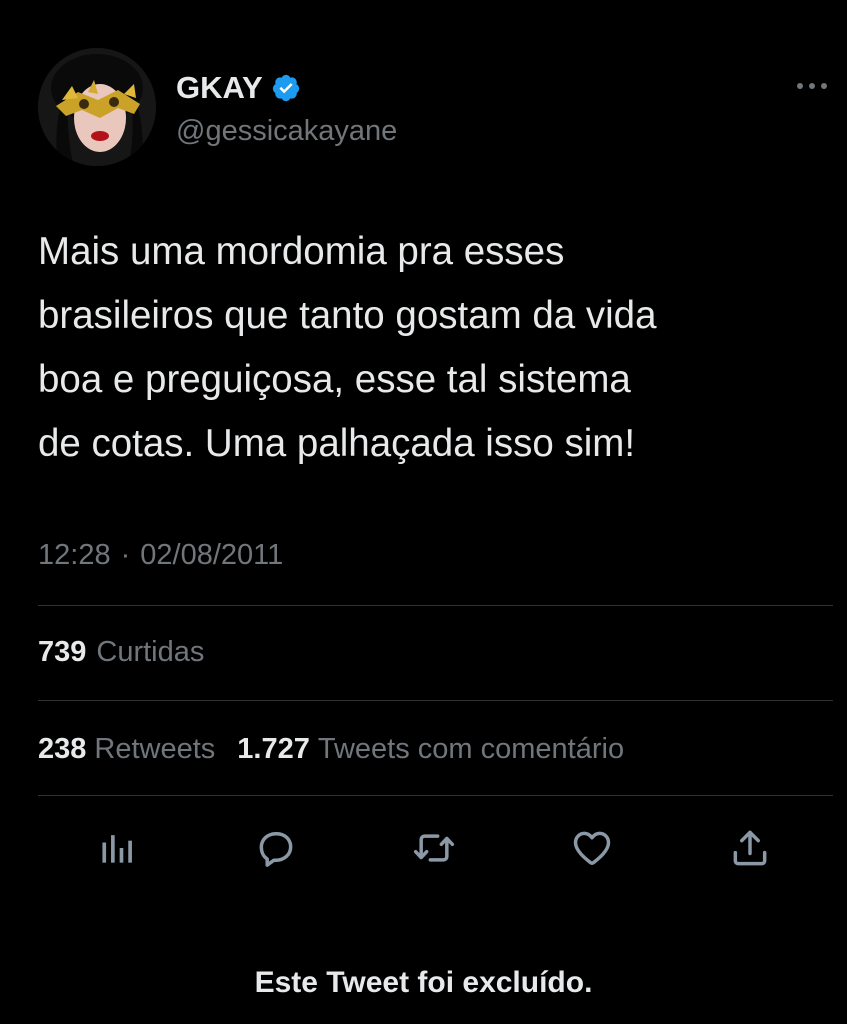 Image resolution: width=847 pixels, height=1024 pixels. Describe the element at coordinates (74, 555) in the screenshot. I see `tweet-time: 12:28` at that location.